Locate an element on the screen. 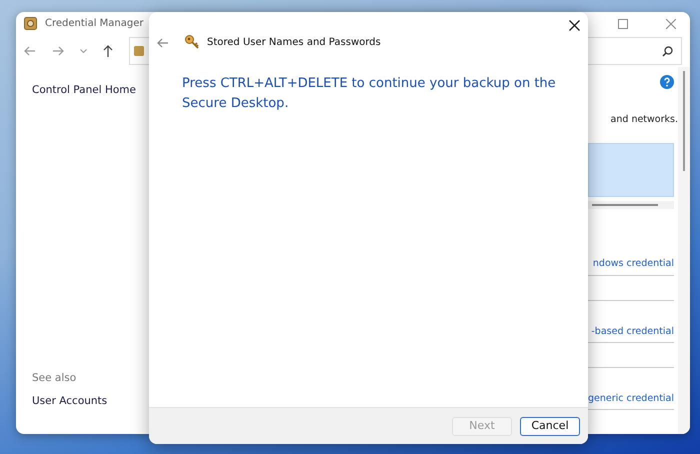  credential-link: -based credential is located at coordinates (631, 331).